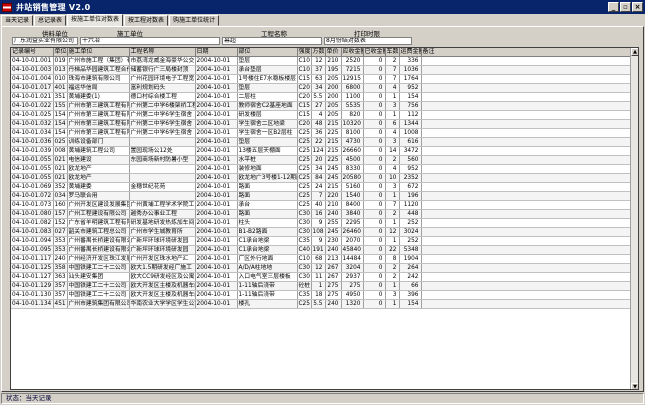 The image size is (645, 405). Describe the element at coordinates (162, 79) in the screenshot. I see `table-cell: 广州花园环境电子工程宽` at that location.